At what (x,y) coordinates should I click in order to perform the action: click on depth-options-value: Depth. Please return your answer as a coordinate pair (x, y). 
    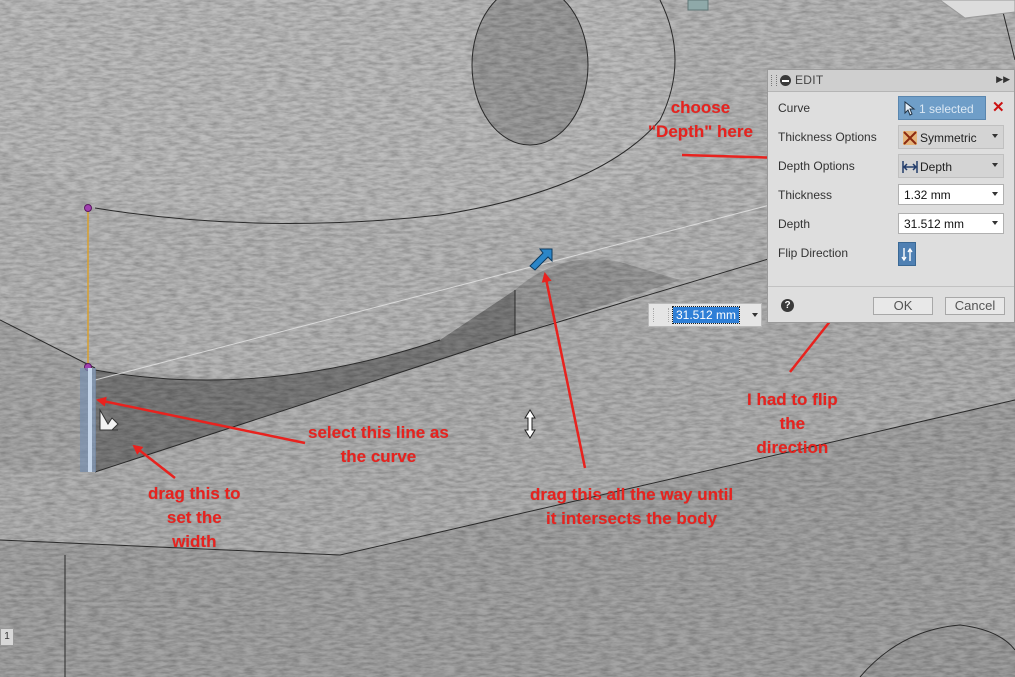
    Looking at the image, I should click on (936, 167).